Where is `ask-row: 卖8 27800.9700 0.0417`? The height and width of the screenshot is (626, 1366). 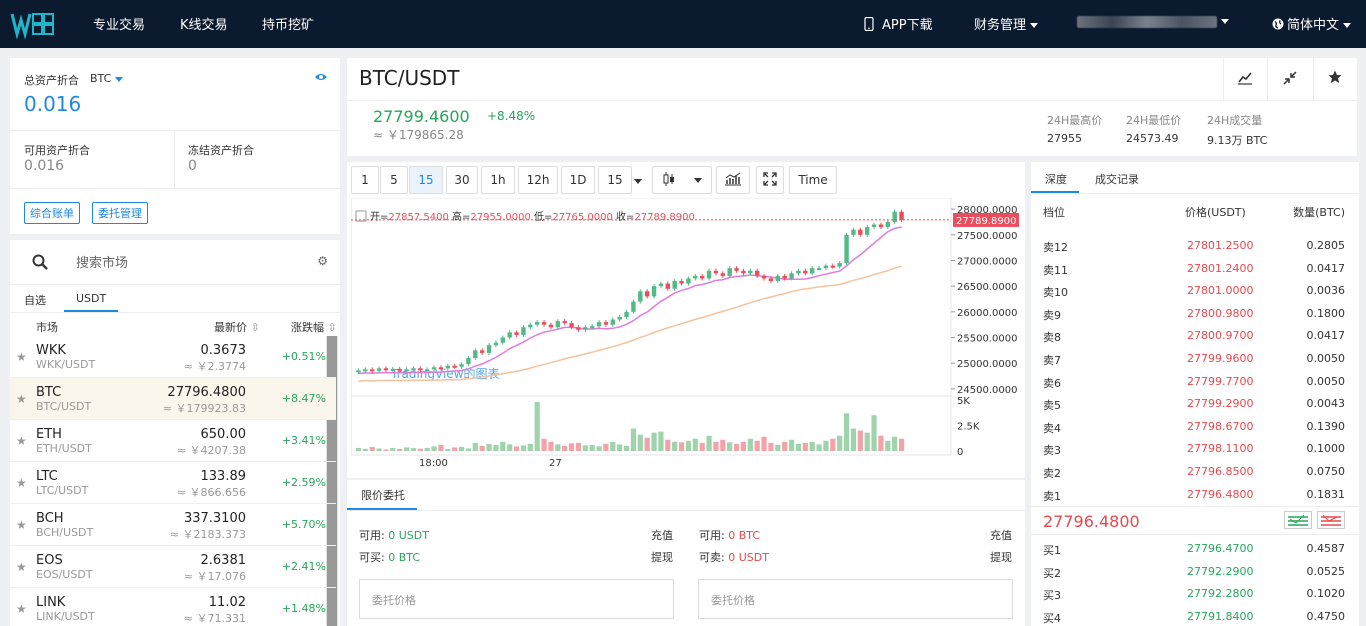
ask-row: 卖8 27800.9700 0.0417 is located at coordinates (1195, 336).